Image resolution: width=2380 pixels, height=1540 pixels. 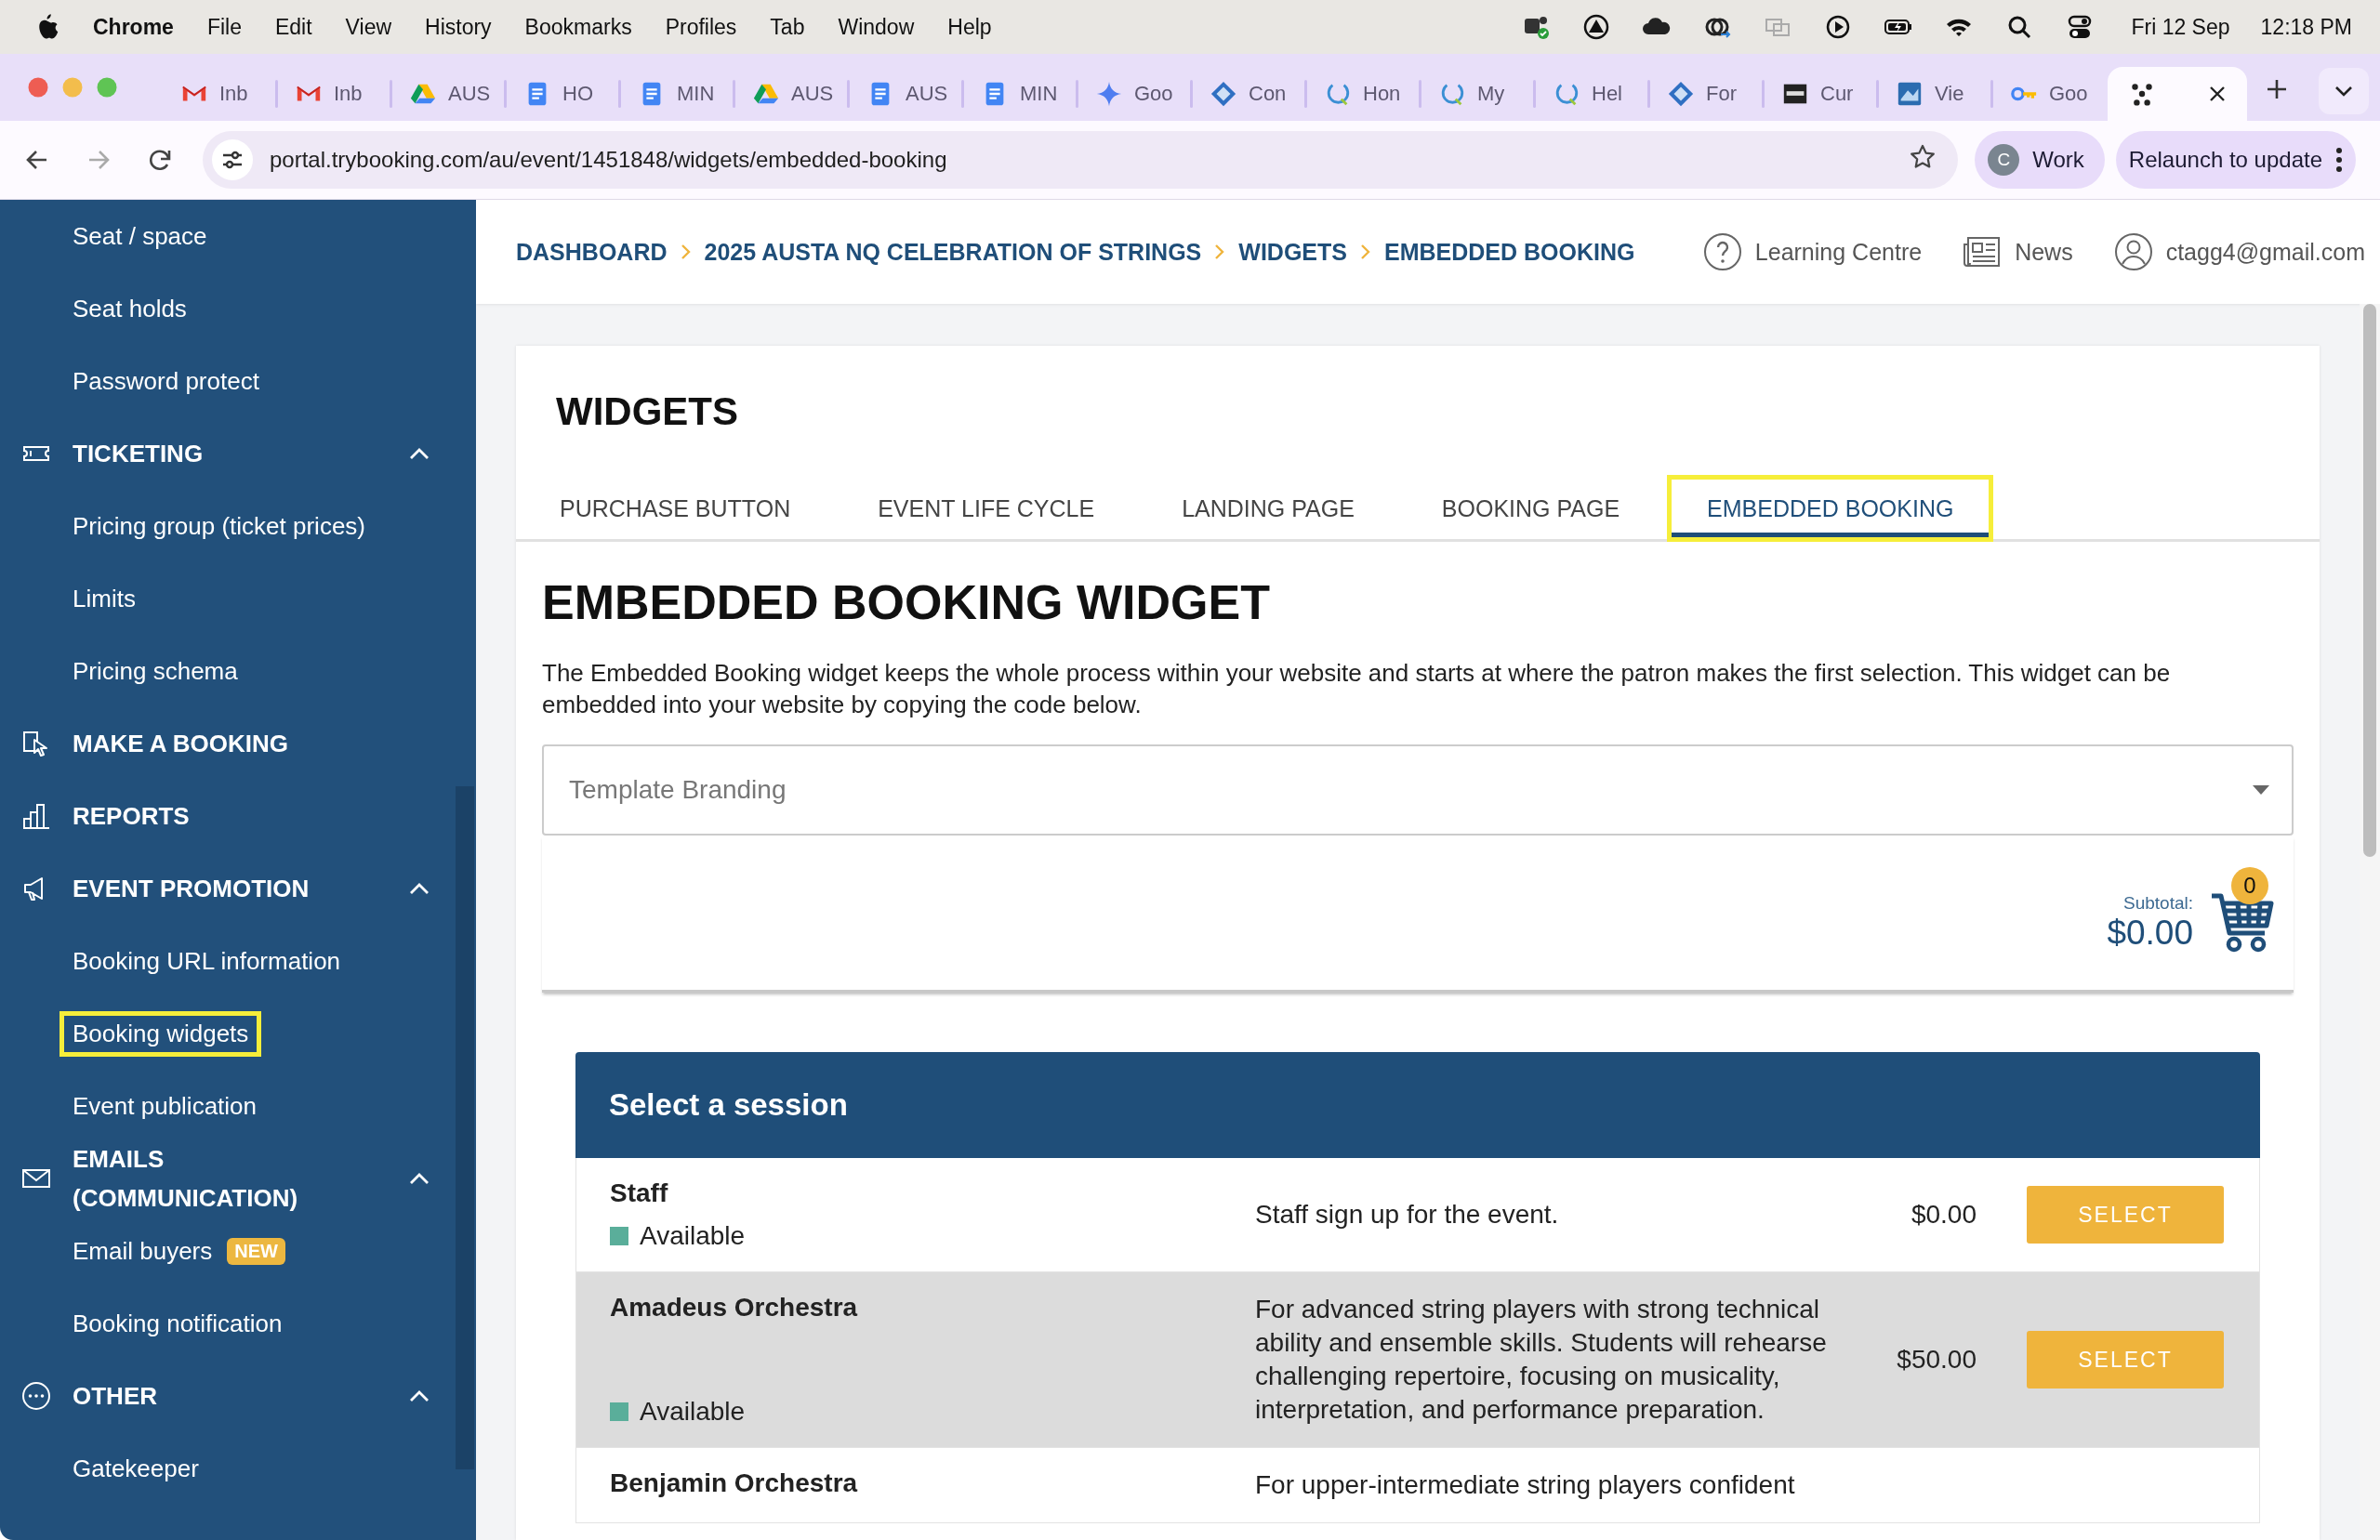 What do you see at coordinates (1407, 1215) in the screenshot?
I see `session-description: Staff sign up for the event.` at bounding box center [1407, 1215].